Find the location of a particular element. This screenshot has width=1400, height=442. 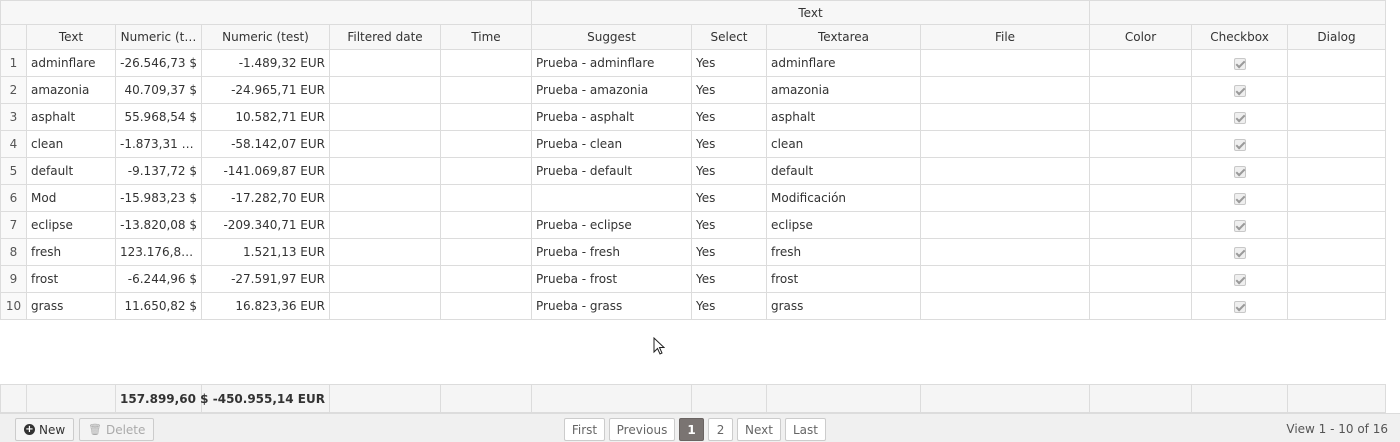

cell-suggest: Prueba - adminflare is located at coordinates (611, 63).